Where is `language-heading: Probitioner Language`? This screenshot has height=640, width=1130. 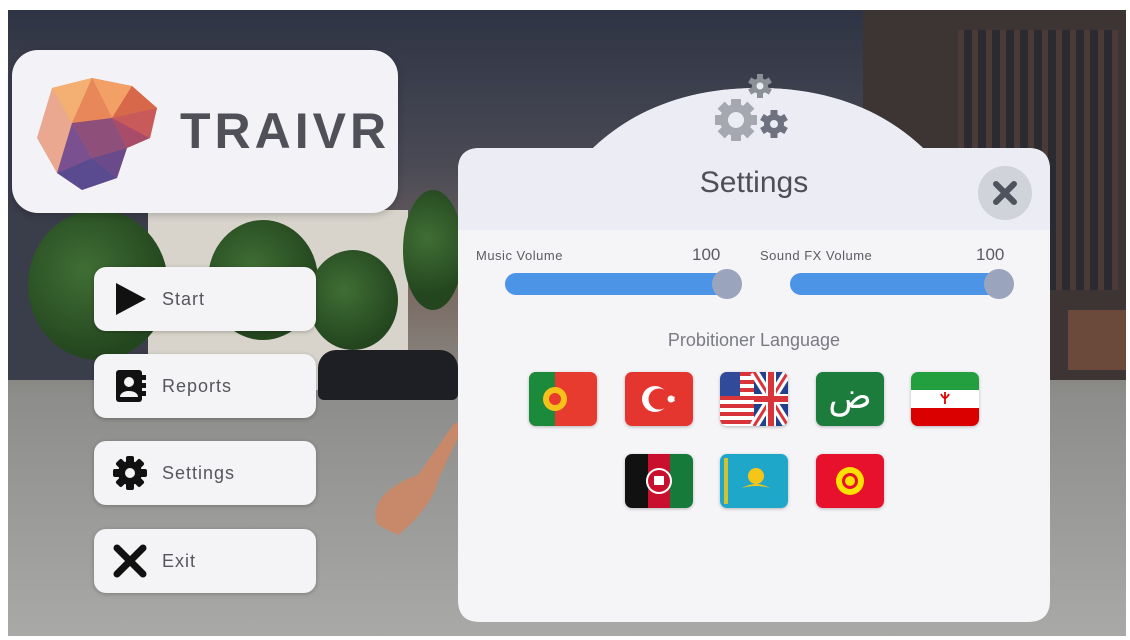
language-heading: Probitioner Language is located at coordinates (754, 340).